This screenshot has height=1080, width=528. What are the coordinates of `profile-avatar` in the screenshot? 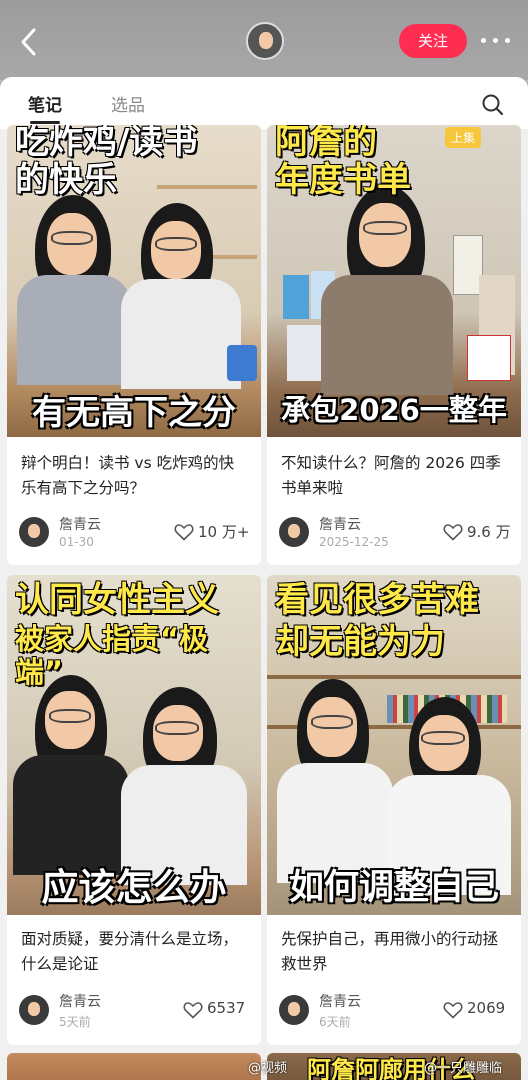 It's located at (265, 41).